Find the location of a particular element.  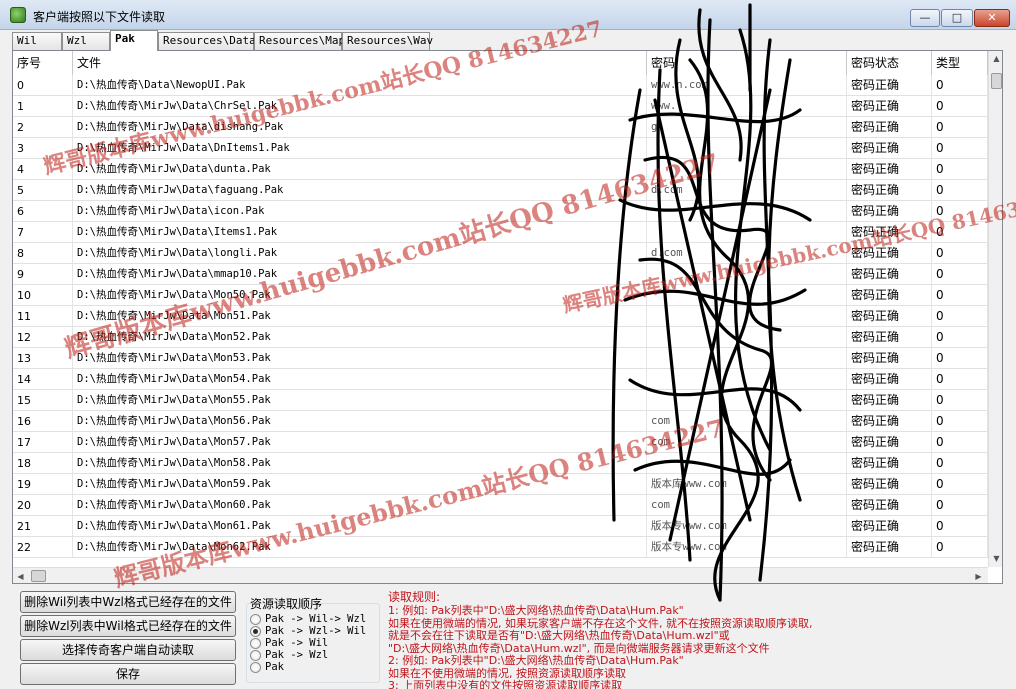

row-file: D:\热血传奇\MirJw\Data\dunta.Pak is located at coordinates (360, 169).